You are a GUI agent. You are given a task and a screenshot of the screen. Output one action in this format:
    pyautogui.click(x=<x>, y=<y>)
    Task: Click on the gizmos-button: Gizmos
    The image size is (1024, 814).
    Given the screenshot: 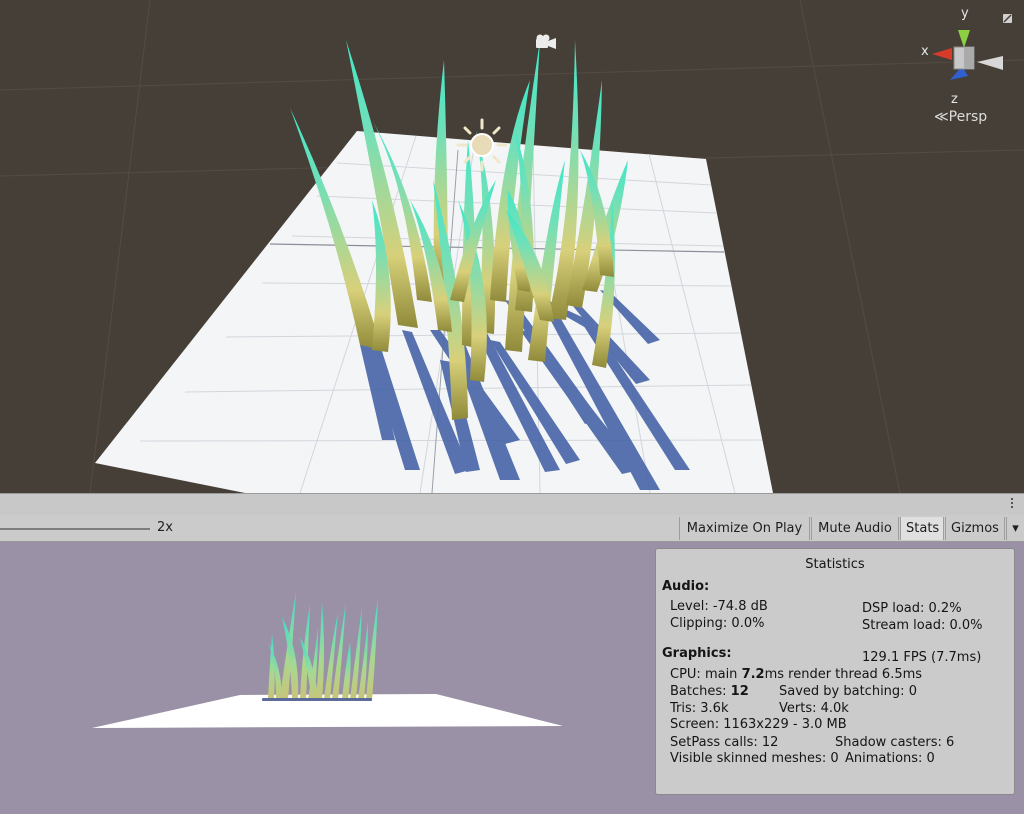 What is the action you would take?
    pyautogui.click(x=975, y=528)
    